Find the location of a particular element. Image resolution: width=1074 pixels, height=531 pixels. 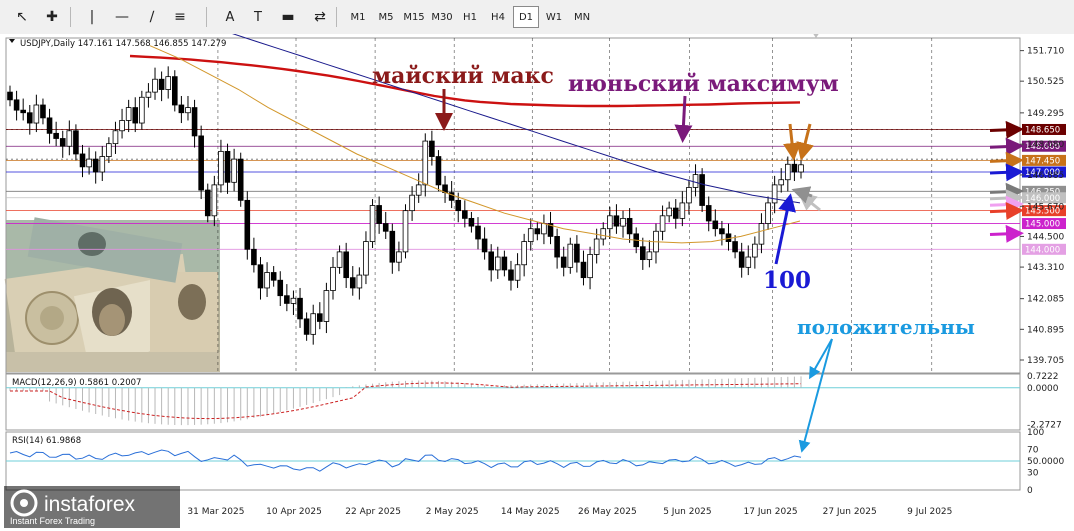

rsi-tick-label: 50.0000 is located at coordinates (1045, 462).